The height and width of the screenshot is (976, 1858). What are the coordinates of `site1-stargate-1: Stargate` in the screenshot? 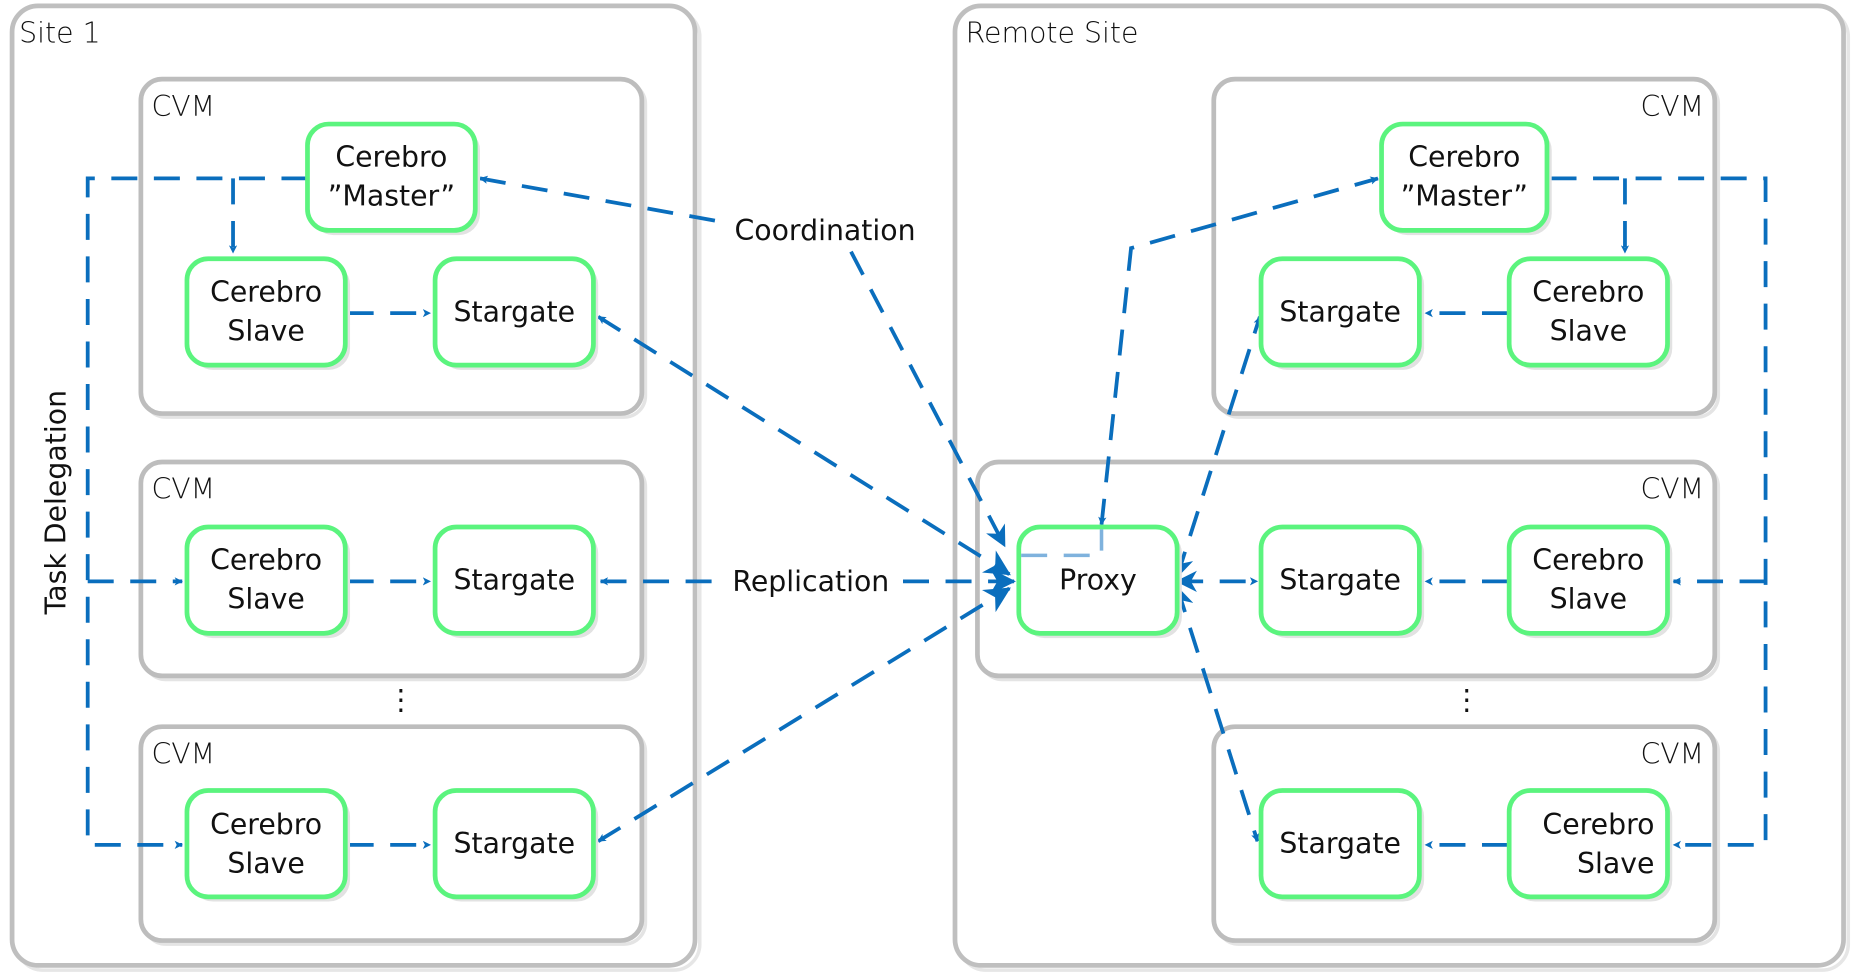 It's located at (515, 313).